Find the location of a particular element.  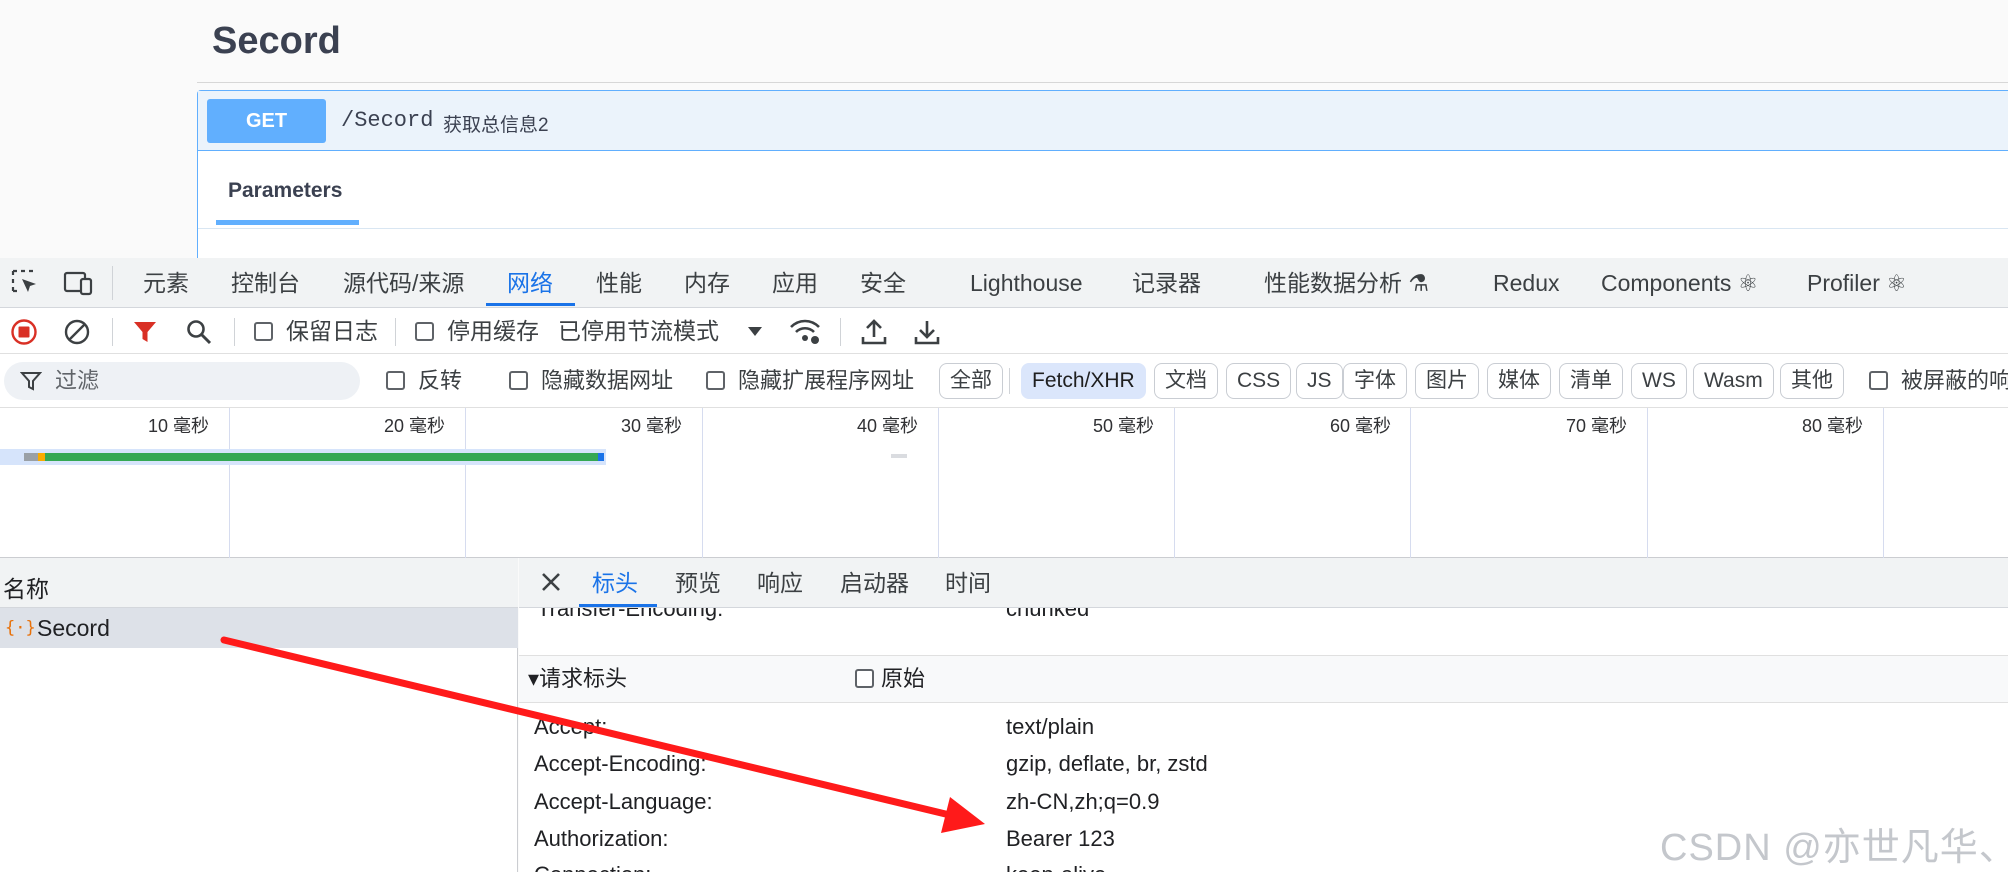

tab-response: 响应 is located at coordinates (780, 583).